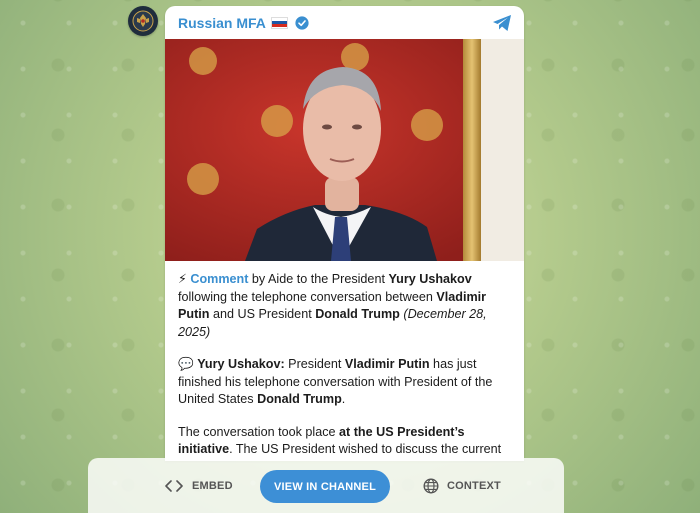  Describe the element at coordinates (279, 22) in the screenshot. I see `russian-flag-icon` at that location.